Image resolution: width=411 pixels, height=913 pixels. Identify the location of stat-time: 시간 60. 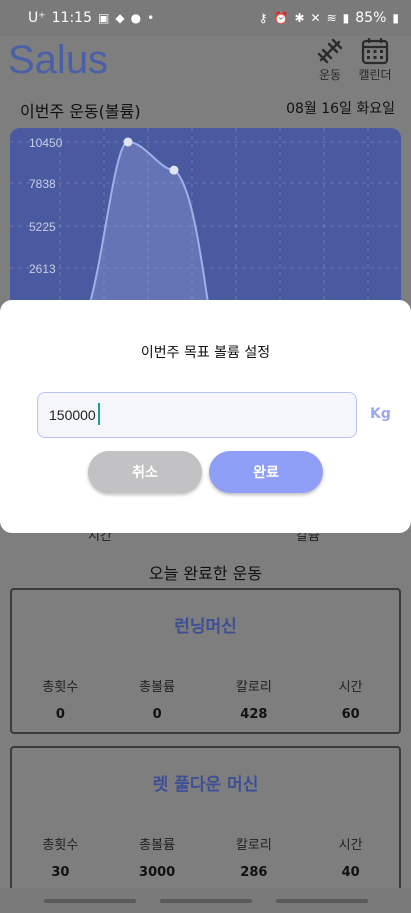
(350, 699).